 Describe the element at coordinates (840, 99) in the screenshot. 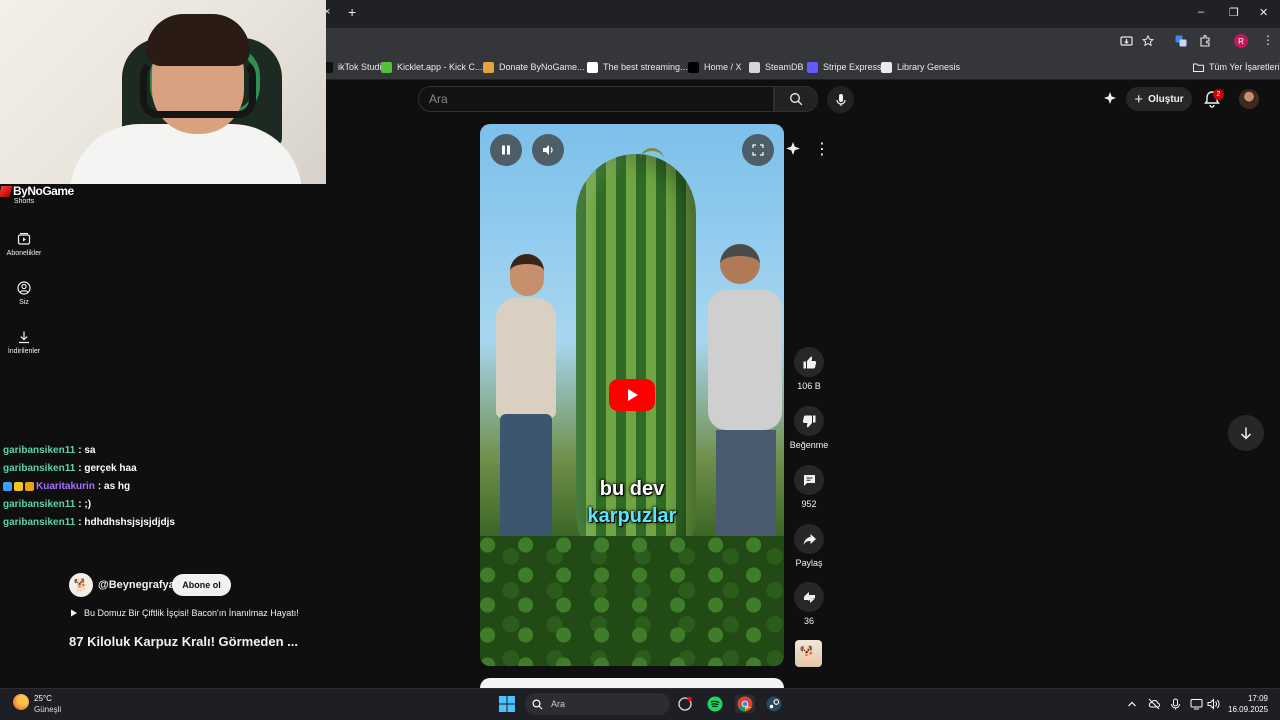

I see `voice-search-button` at that location.